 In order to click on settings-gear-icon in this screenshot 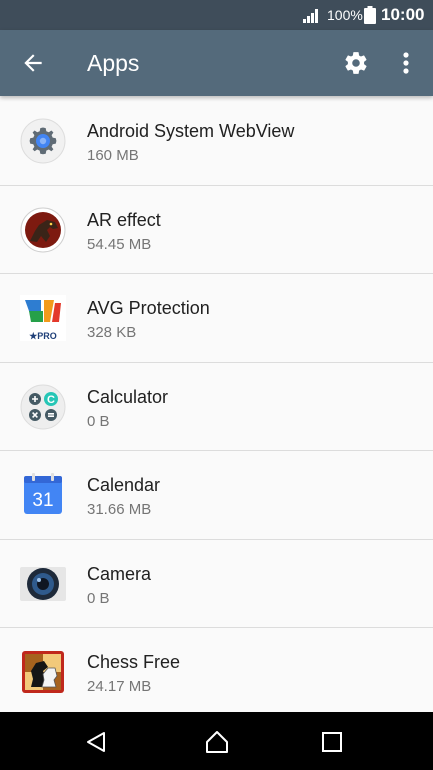, I will do `click(356, 63)`.